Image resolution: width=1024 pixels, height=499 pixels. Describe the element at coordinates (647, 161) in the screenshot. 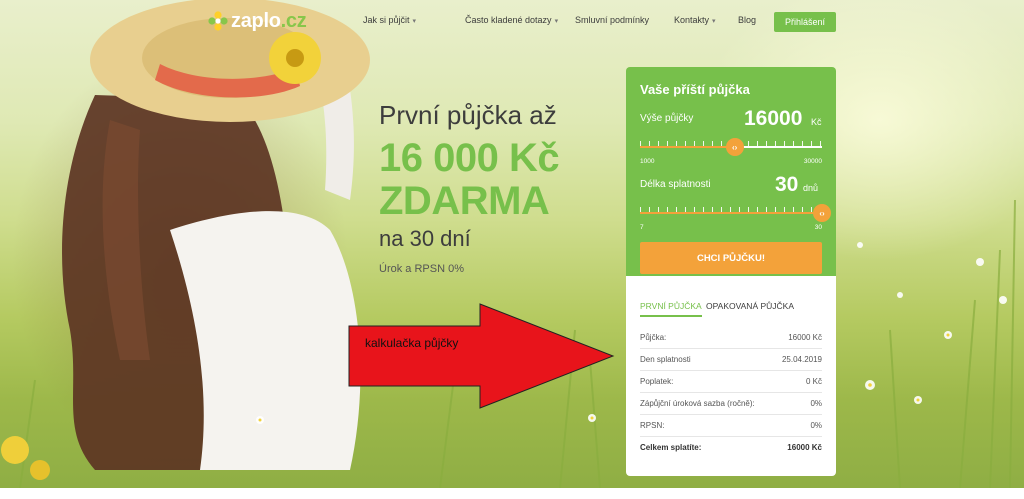

I see `amount-min: 1000` at that location.